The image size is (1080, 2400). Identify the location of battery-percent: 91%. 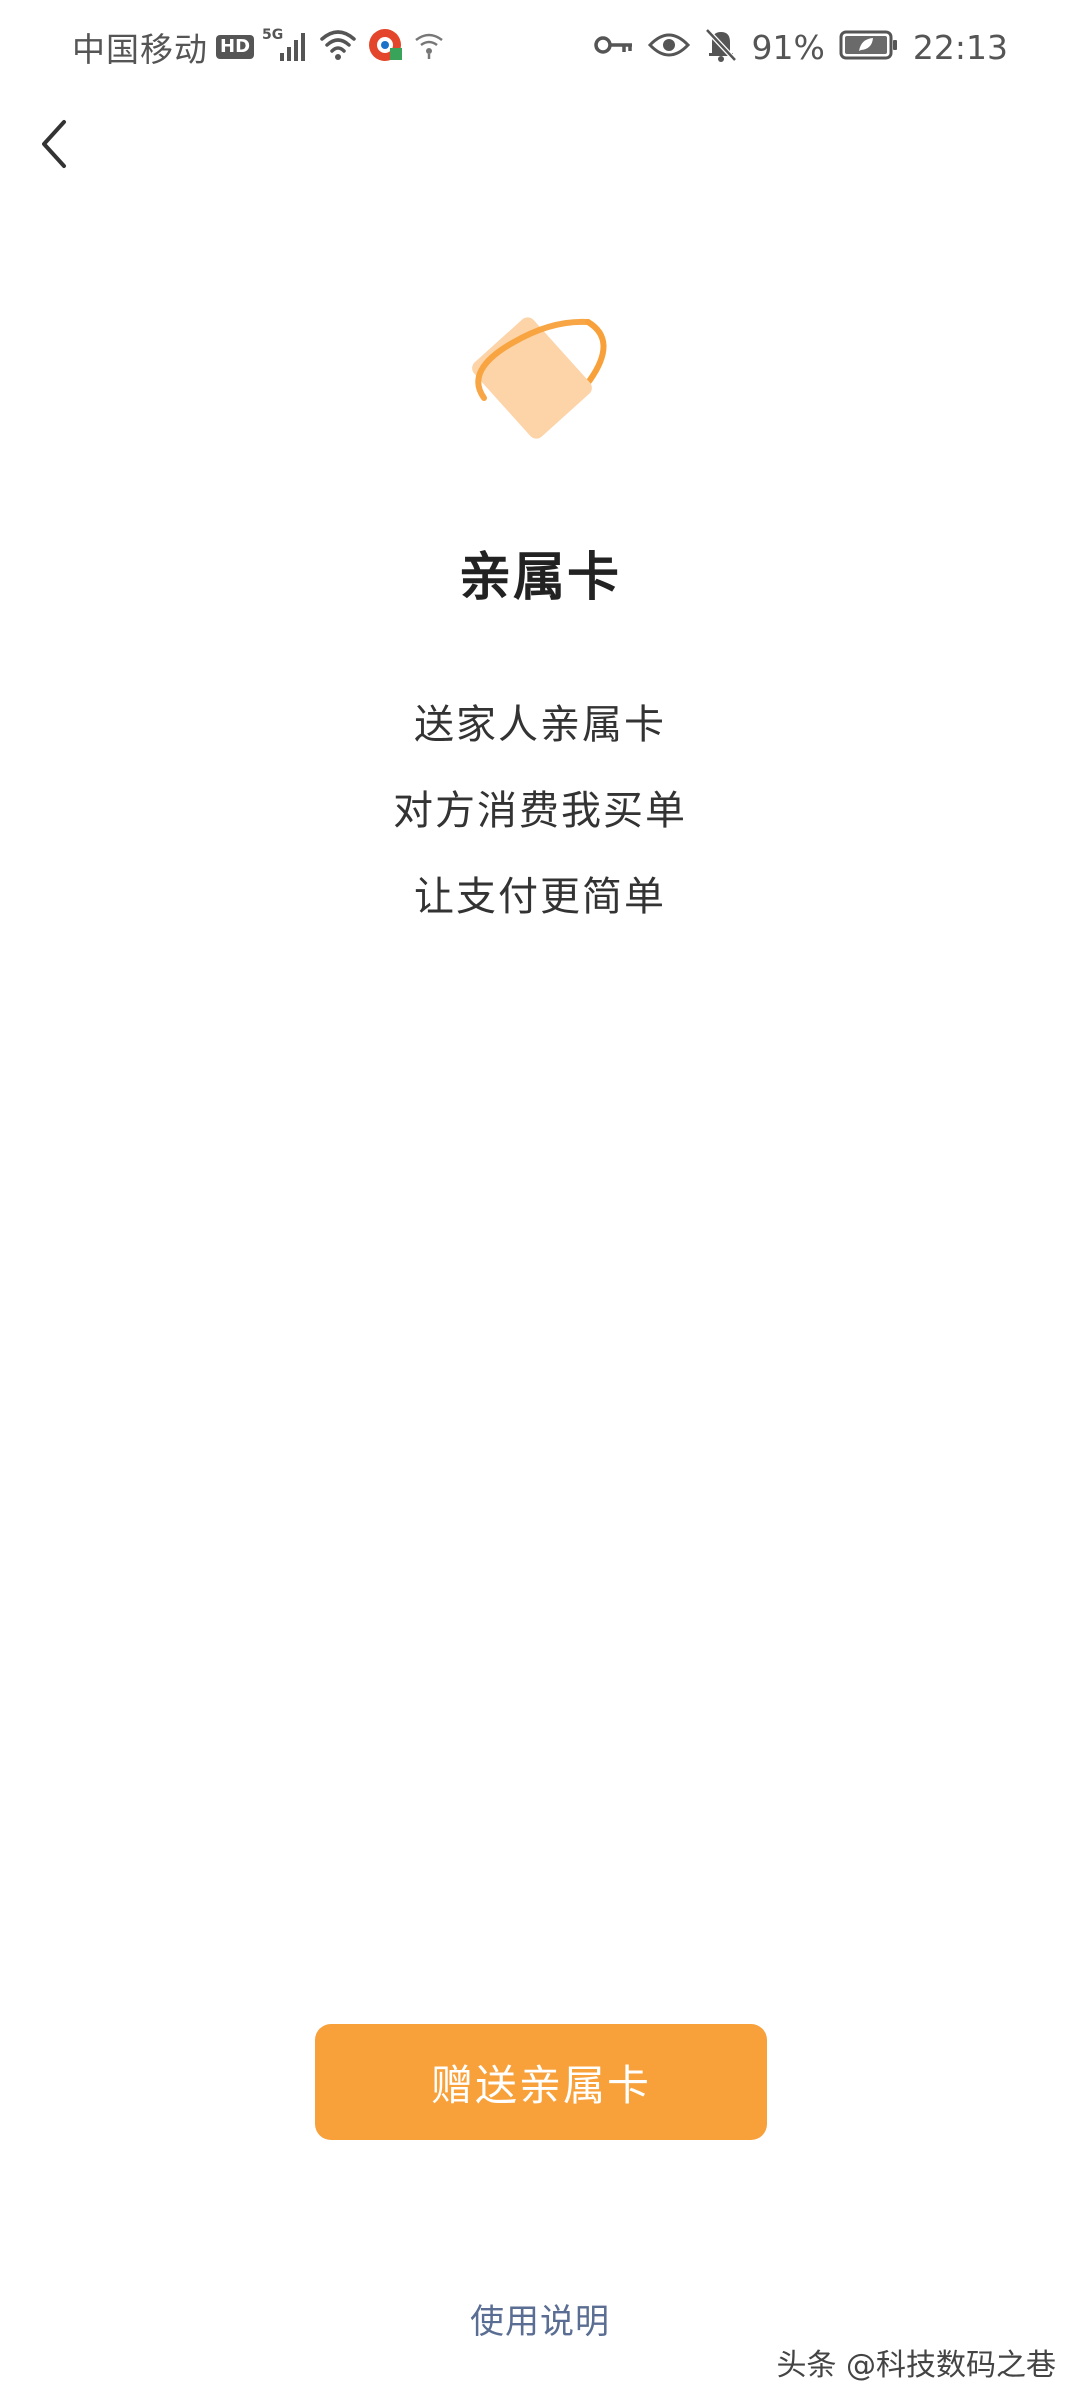
(788, 47).